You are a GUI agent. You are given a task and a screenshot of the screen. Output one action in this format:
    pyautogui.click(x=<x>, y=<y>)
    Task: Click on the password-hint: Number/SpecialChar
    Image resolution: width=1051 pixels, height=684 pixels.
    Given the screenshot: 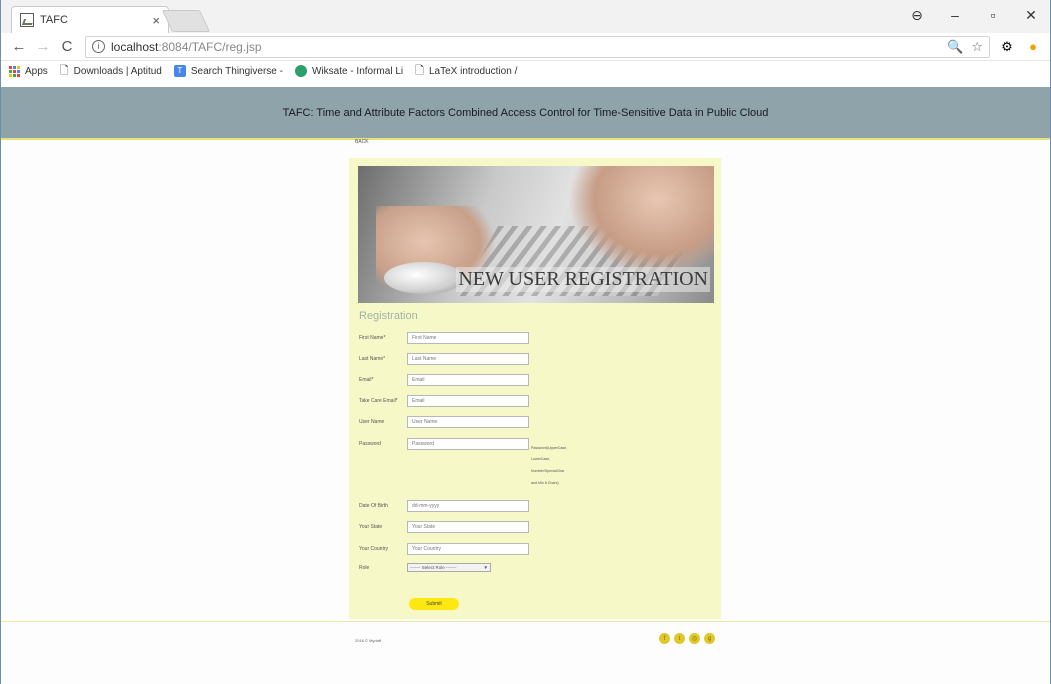 What is the action you would take?
    pyautogui.click(x=548, y=471)
    